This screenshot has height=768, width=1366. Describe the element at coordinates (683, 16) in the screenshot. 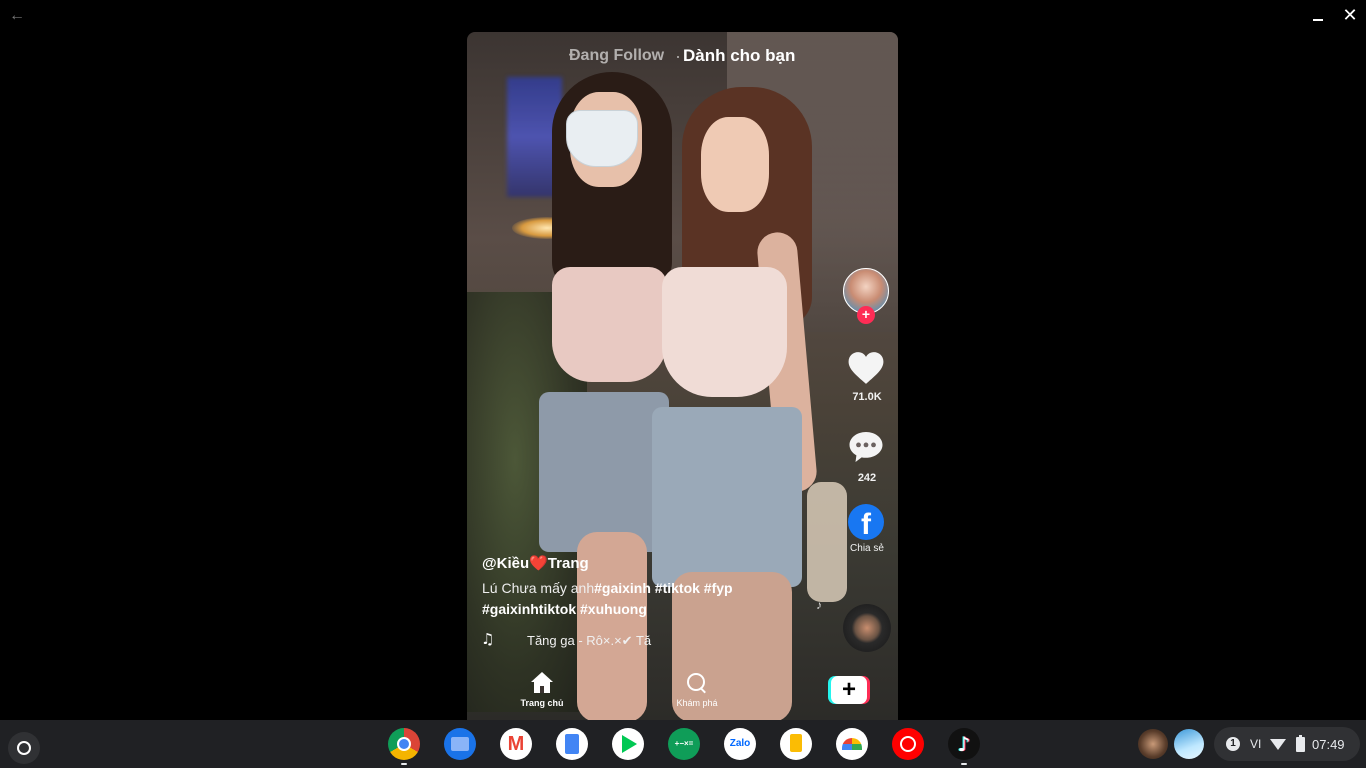

I see `window-titlebar: ← ✕` at that location.